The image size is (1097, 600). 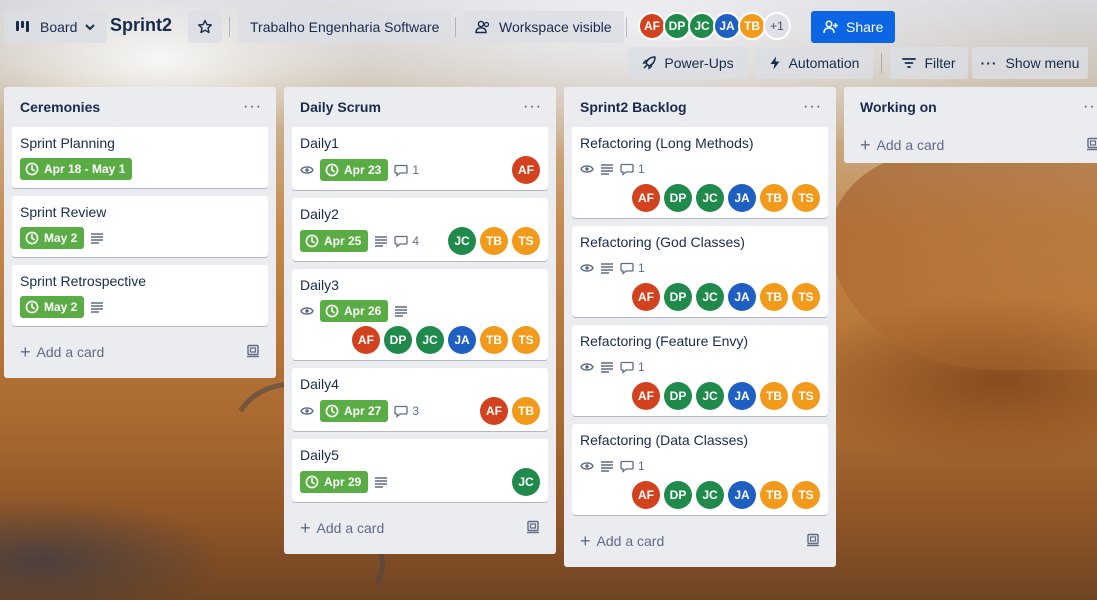 I want to click on board-title: Sprint2, so click(x=141, y=25).